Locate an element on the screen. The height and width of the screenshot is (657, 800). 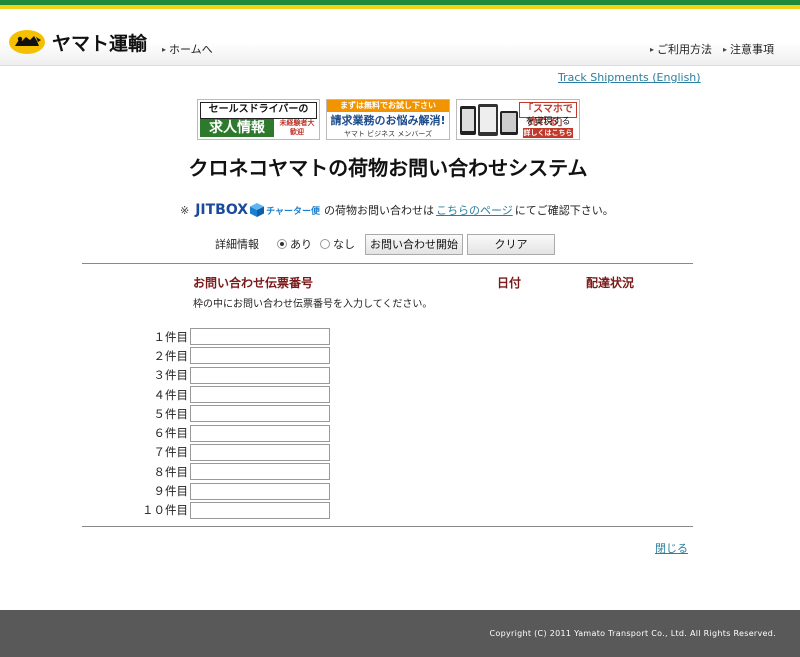
column-header-date: 日付 is located at coordinates (509, 283).